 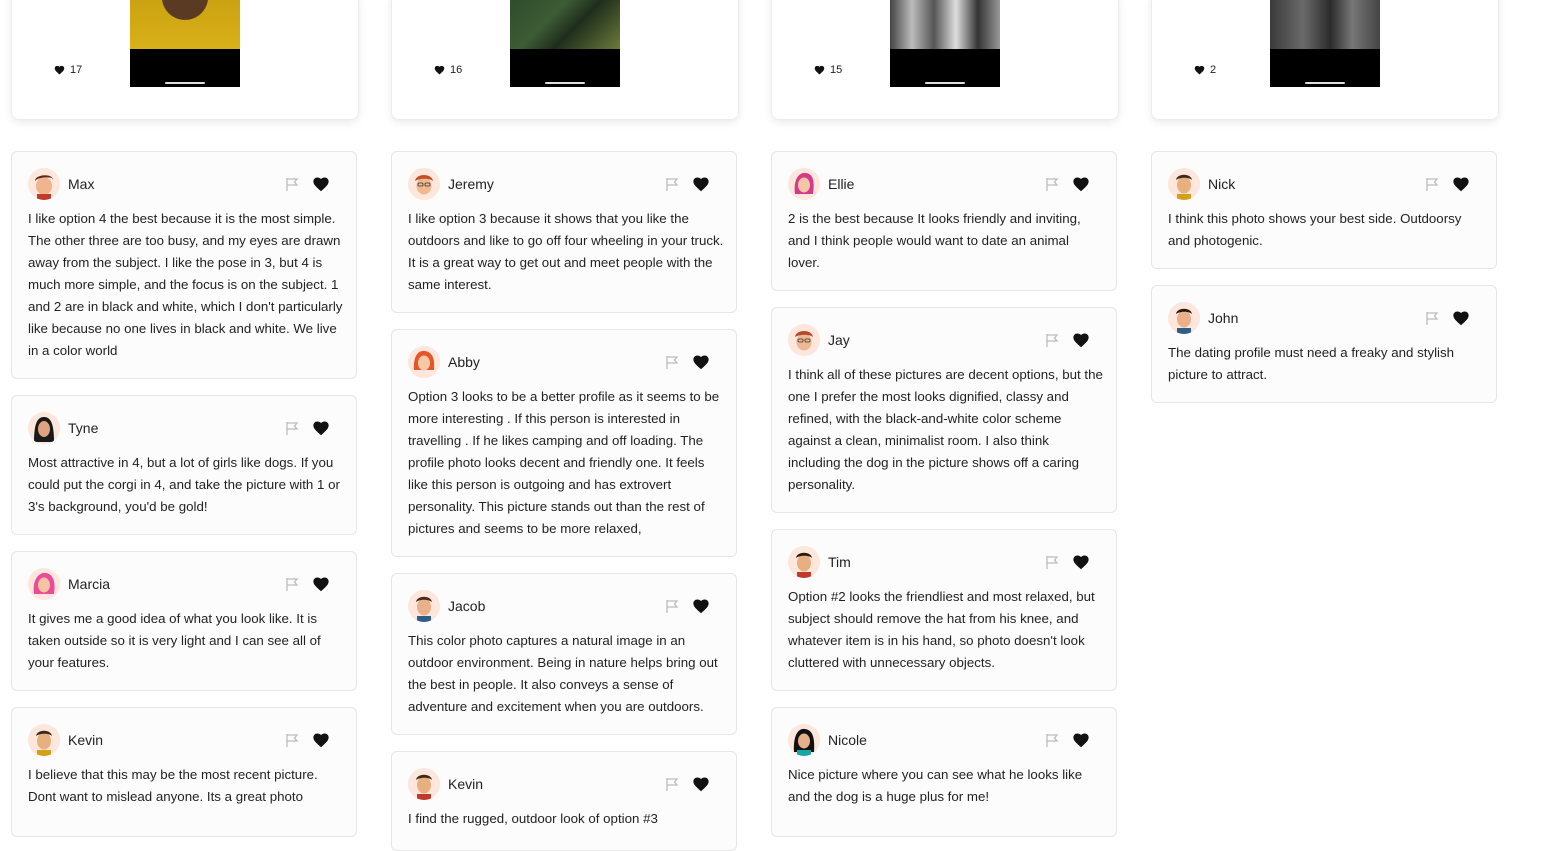 What do you see at coordinates (1223, 318) in the screenshot?
I see `commenter-name: John` at bounding box center [1223, 318].